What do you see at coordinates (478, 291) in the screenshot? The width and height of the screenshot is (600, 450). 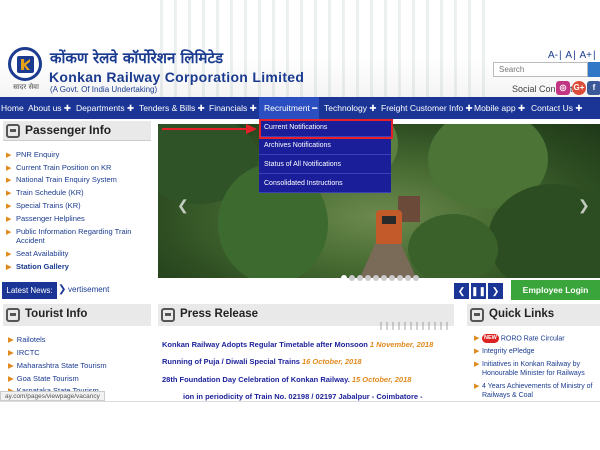 I see `news-pause-button: ❚❚` at bounding box center [478, 291].